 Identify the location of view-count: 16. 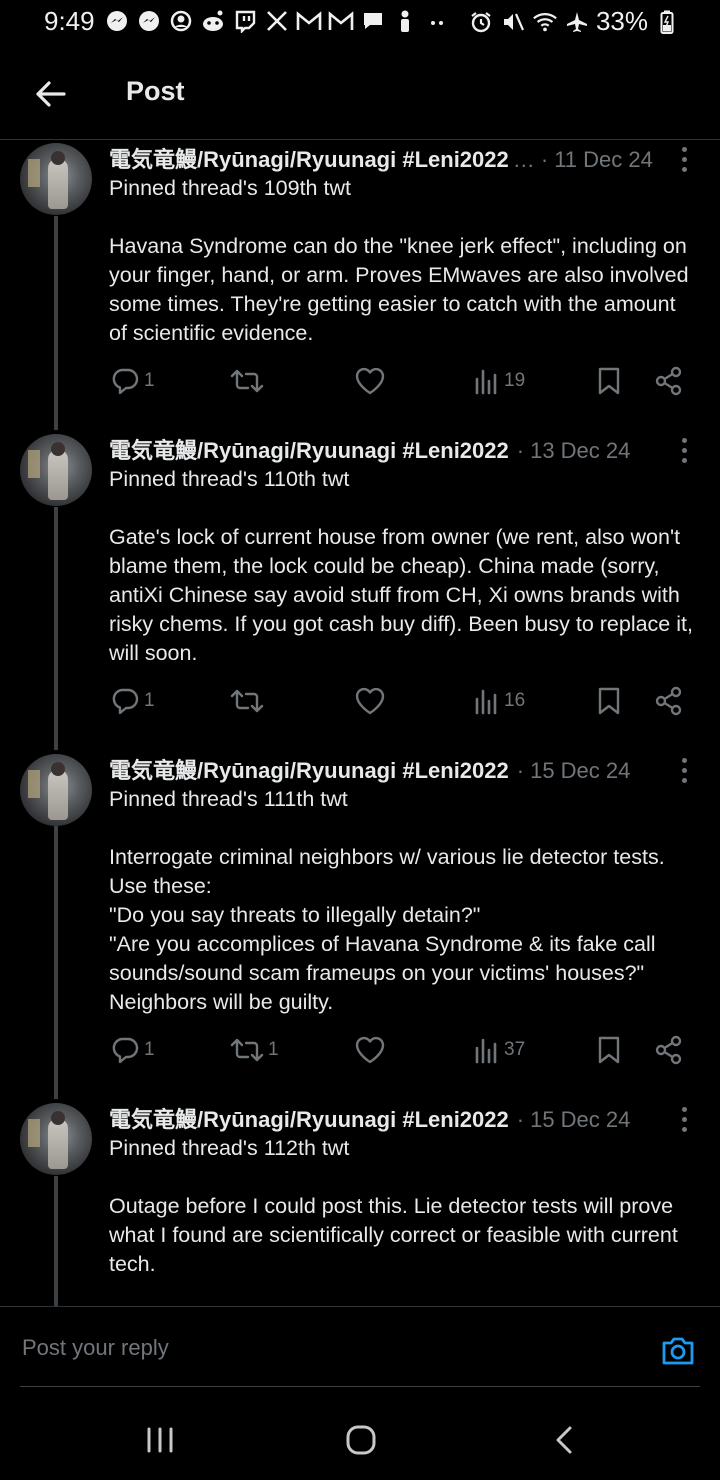
(515, 700).